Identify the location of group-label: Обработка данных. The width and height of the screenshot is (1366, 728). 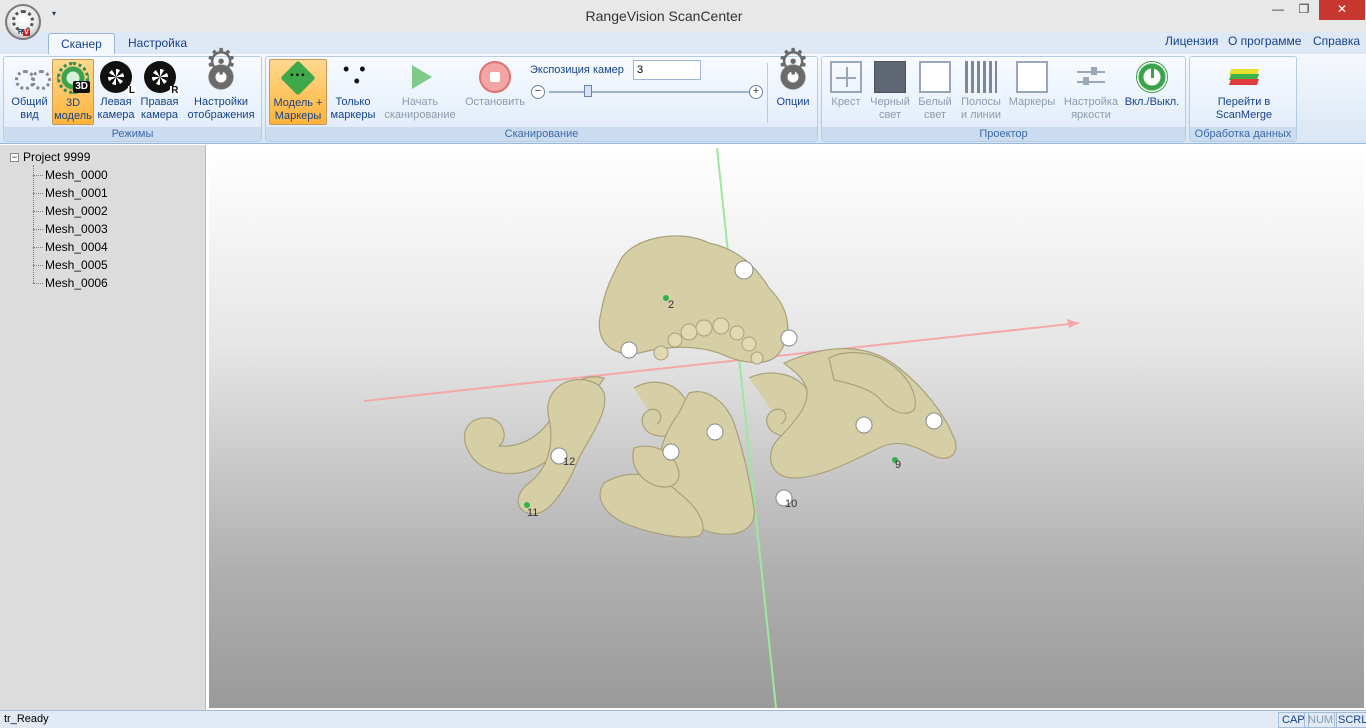
(1243, 134).